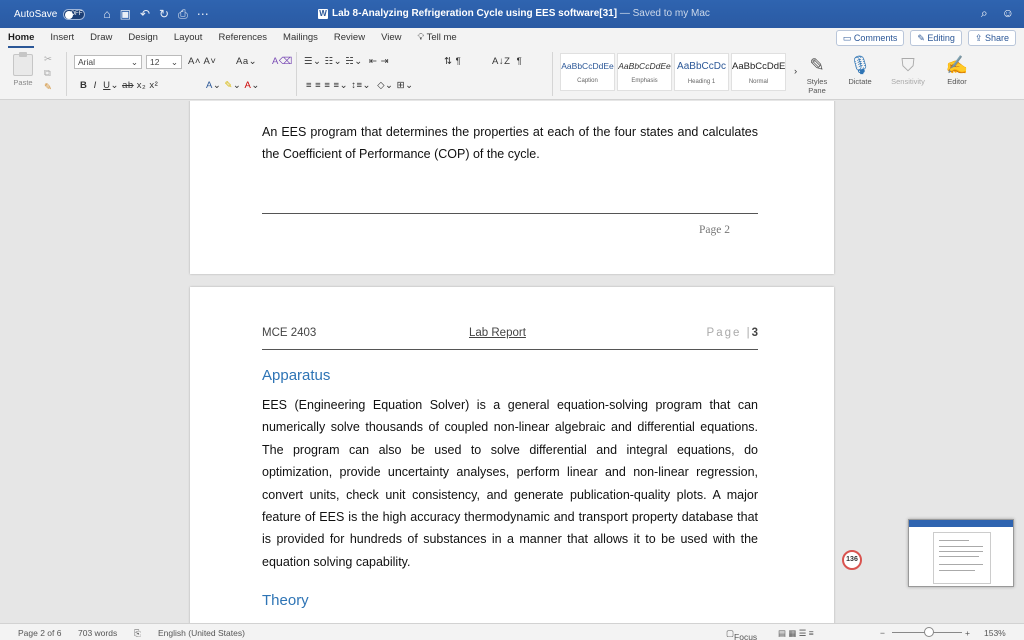 The height and width of the screenshot is (640, 1024). Describe the element at coordinates (23, 82) in the screenshot. I see `paste-label: Paste` at that location.